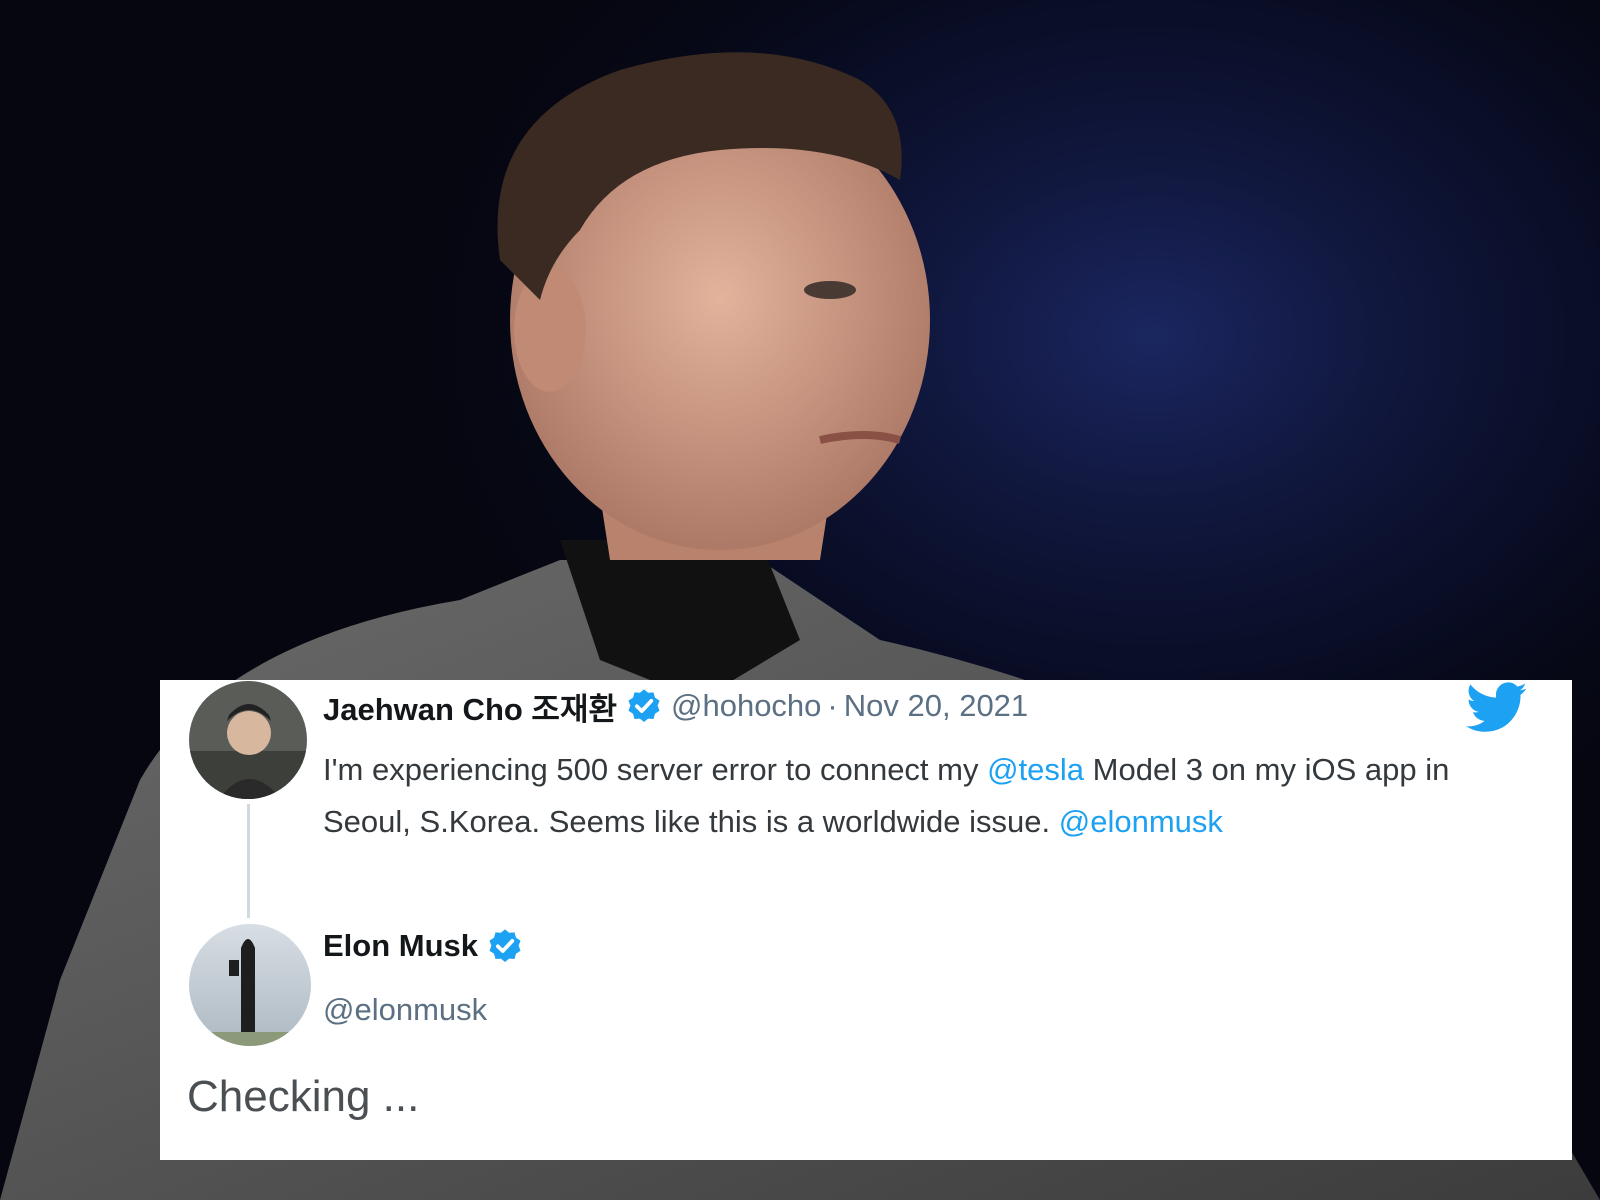 Image resolution: width=1600 pixels, height=1200 pixels. Describe the element at coordinates (1035, 769) in the screenshot. I see `mention-link-tesla: @tesla` at that location.